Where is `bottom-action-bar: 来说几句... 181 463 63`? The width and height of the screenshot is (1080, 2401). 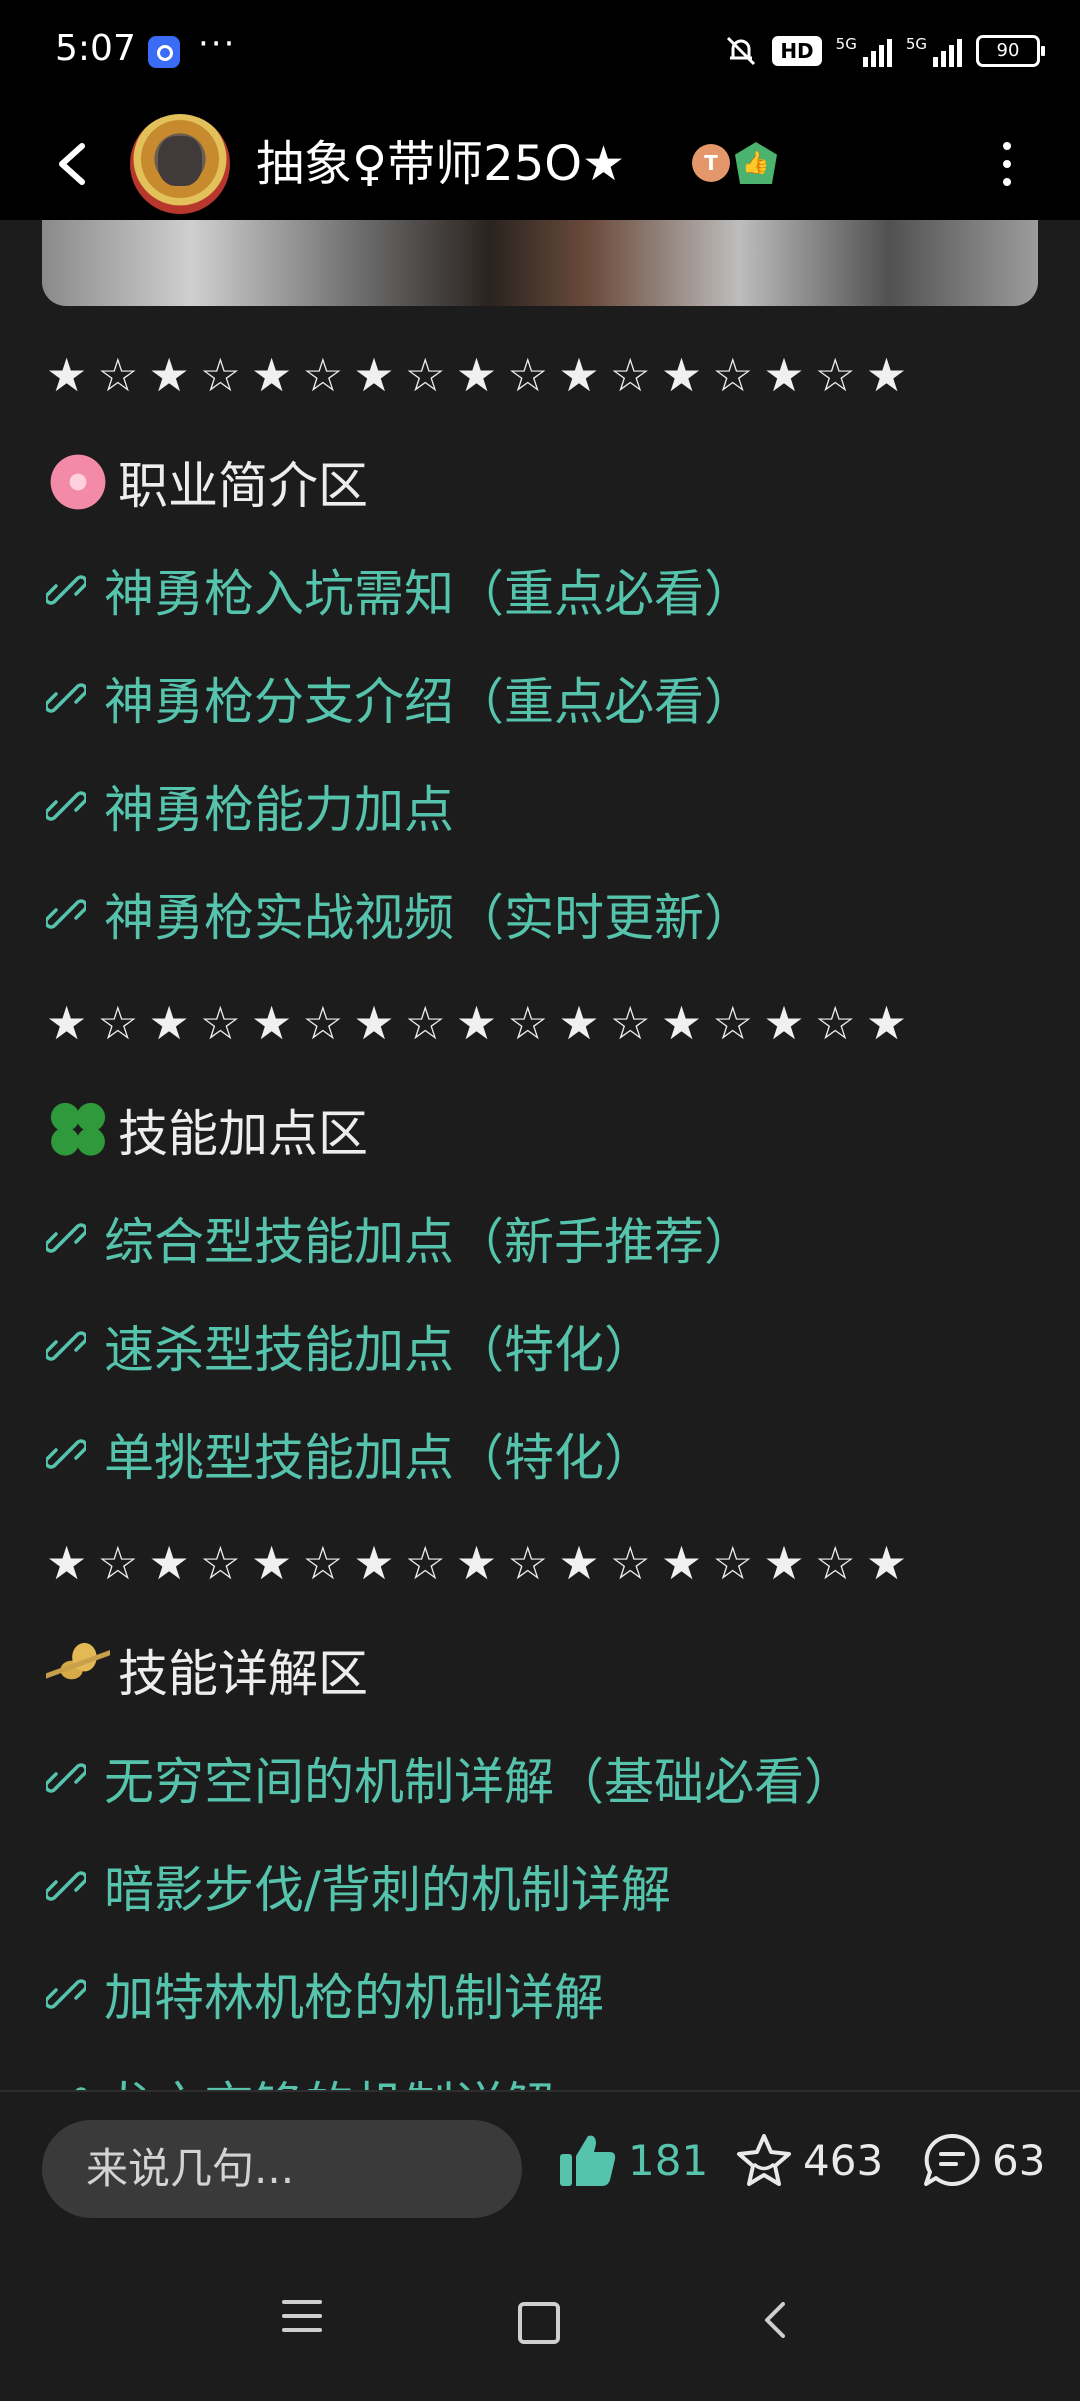
bottom-action-bar: 来说几句... 181 463 63 is located at coordinates (540, 2176).